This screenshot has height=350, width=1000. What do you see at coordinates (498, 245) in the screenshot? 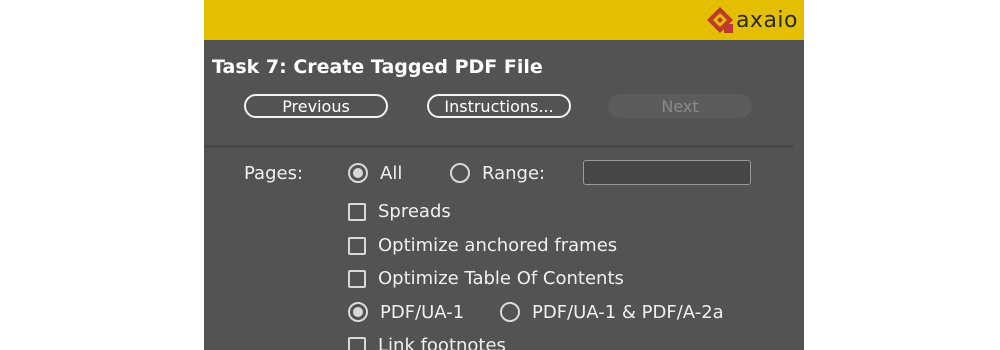
I see `optimize-anchored-frames-label: Optimize anchored frames` at bounding box center [498, 245].